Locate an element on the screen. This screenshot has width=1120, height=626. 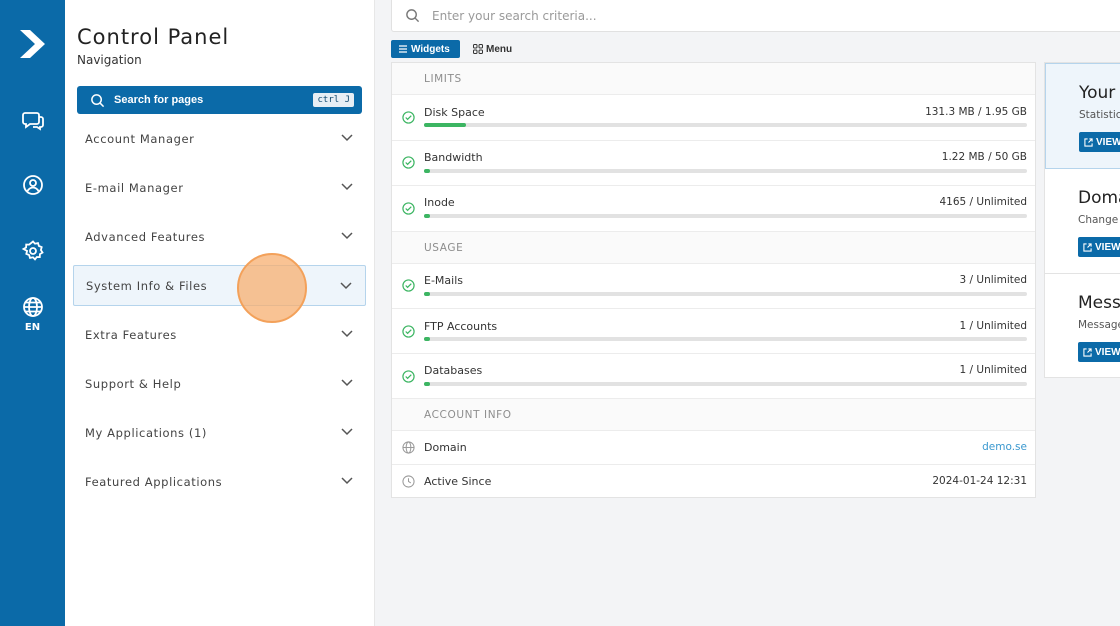
card-subtitle: Message is located at coordinates (1099, 325).